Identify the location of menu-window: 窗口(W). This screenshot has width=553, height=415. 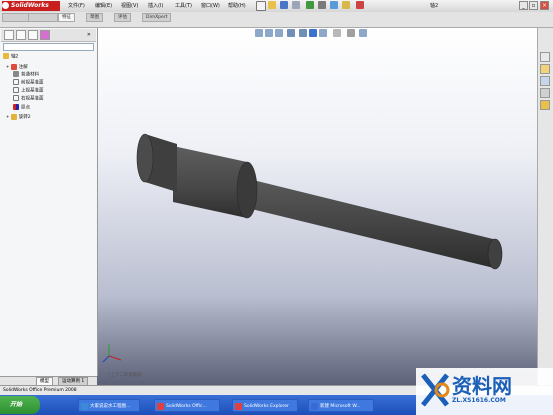
(210, 6).